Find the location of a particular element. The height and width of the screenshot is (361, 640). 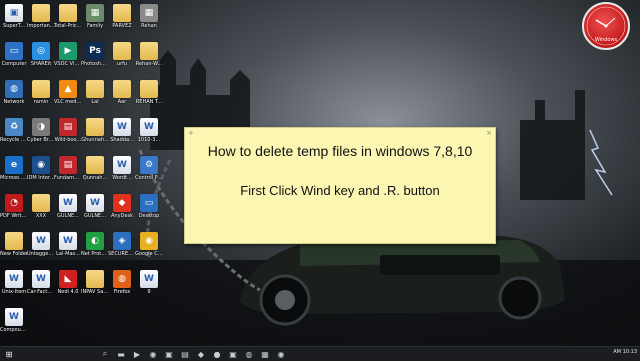

desktop-icon-label: VSDC Video Editor is located at coordinates (68, 64).